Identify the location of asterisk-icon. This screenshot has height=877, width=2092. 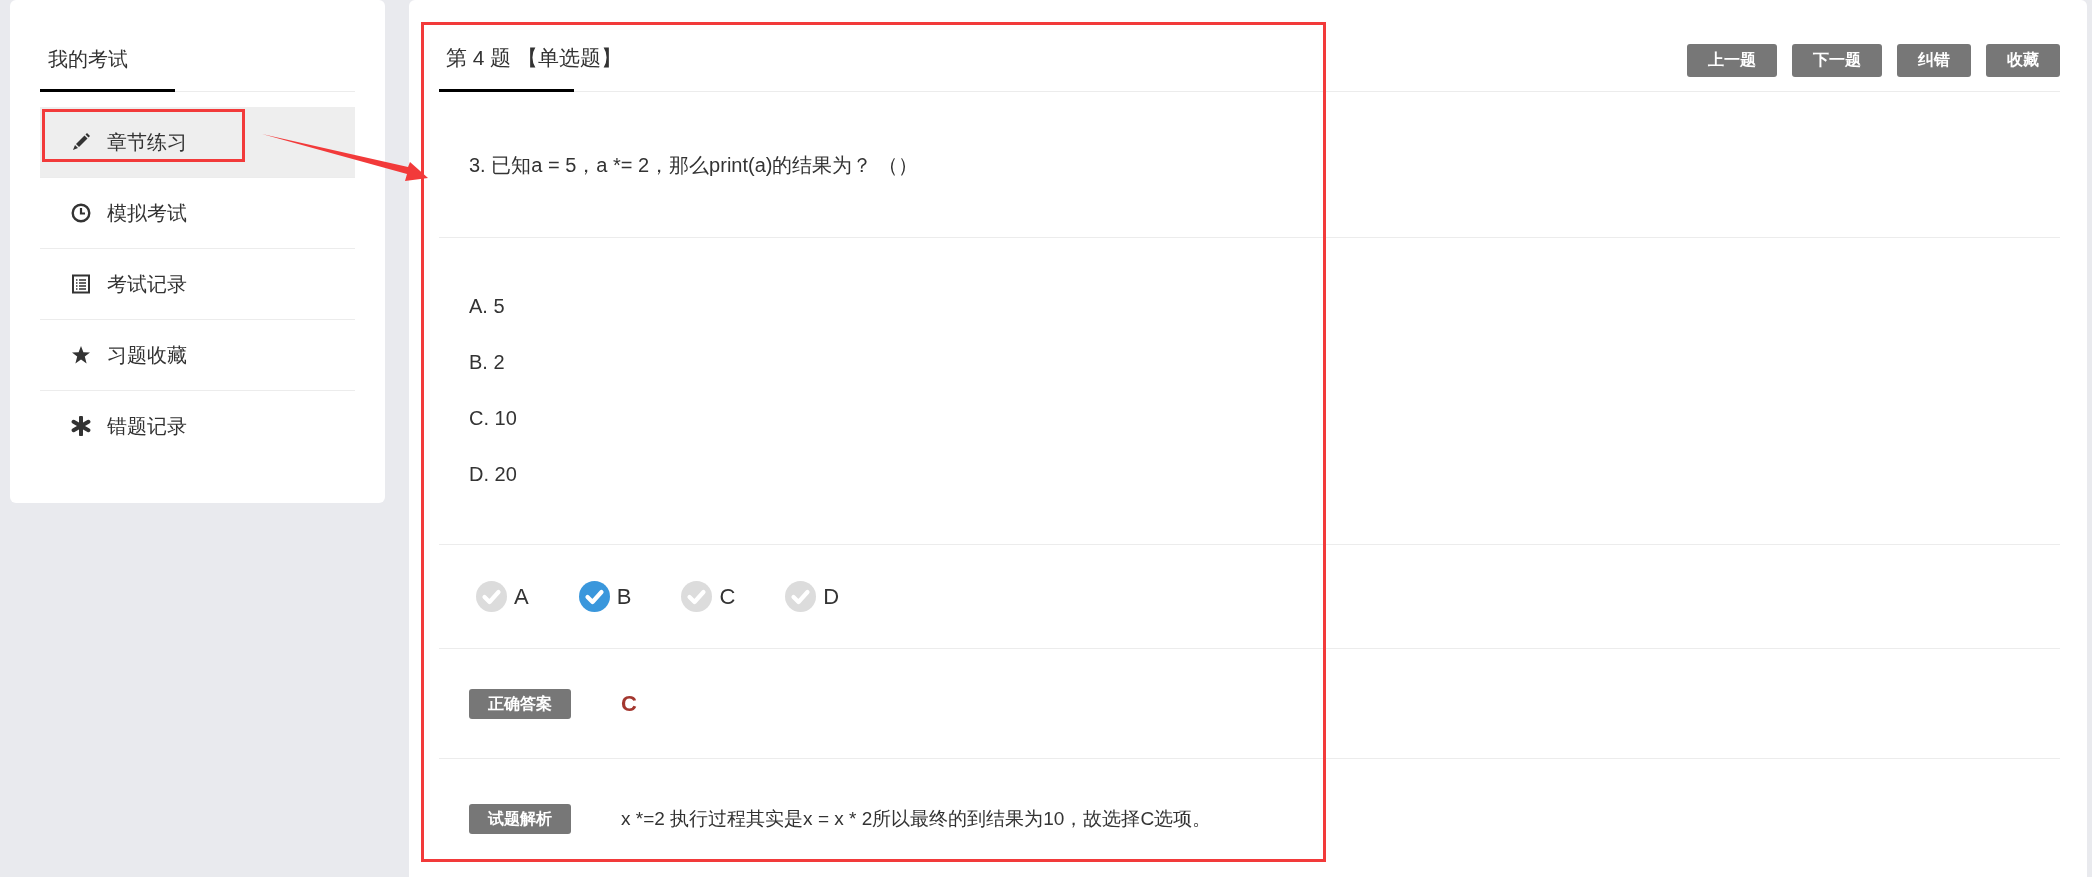
(81, 426).